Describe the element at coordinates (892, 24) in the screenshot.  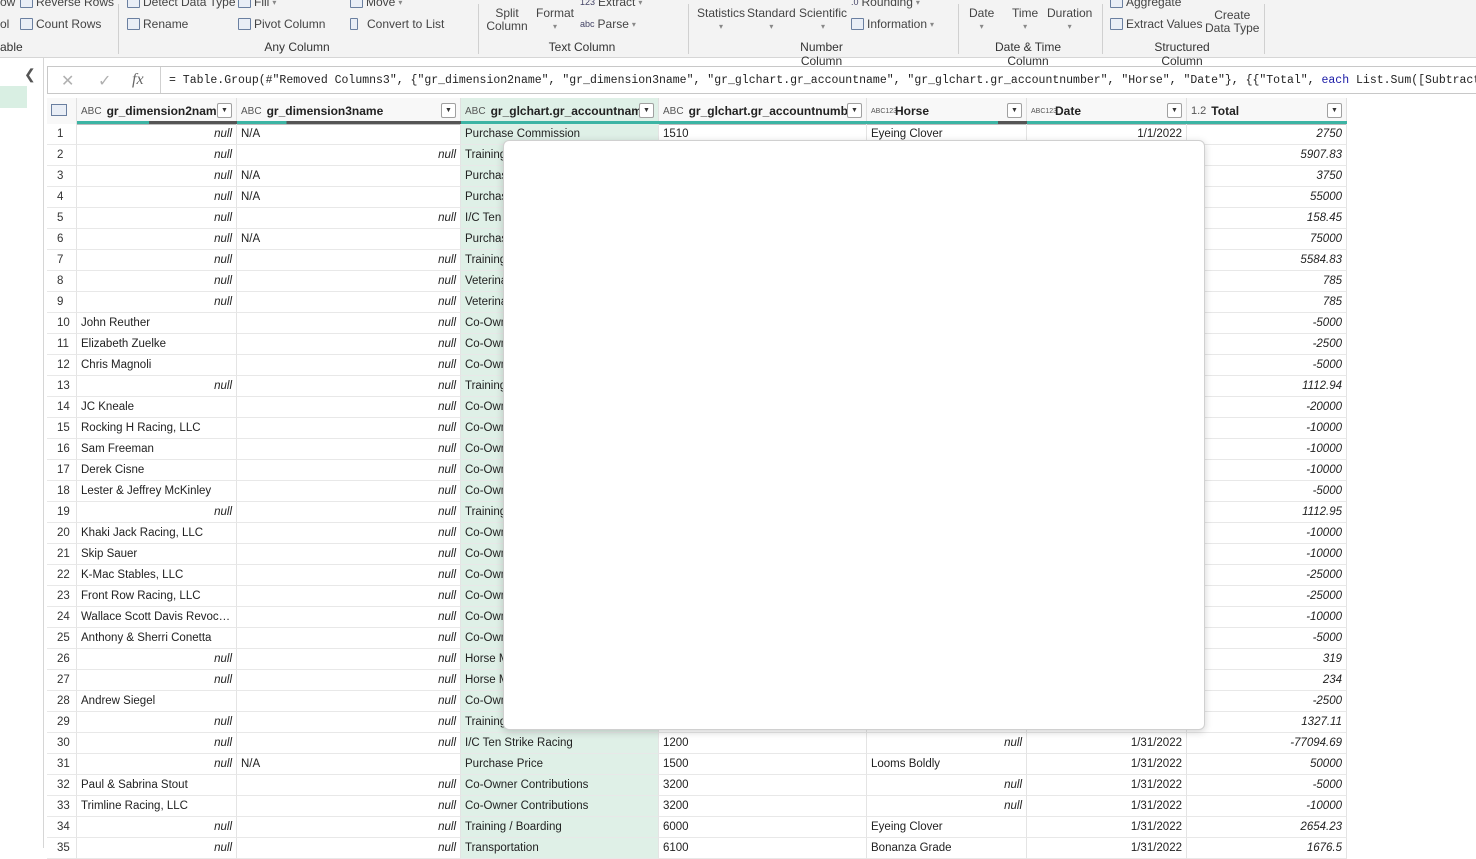
I see `information-button: Information ▾` at that location.